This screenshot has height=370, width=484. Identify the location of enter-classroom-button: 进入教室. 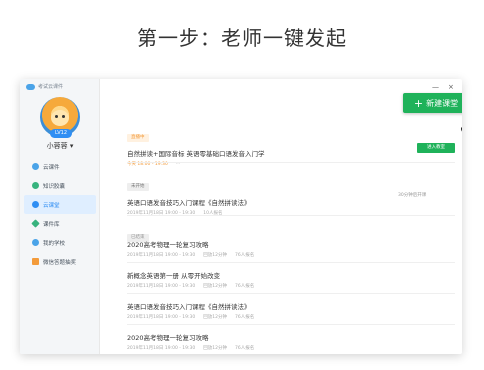
(436, 148).